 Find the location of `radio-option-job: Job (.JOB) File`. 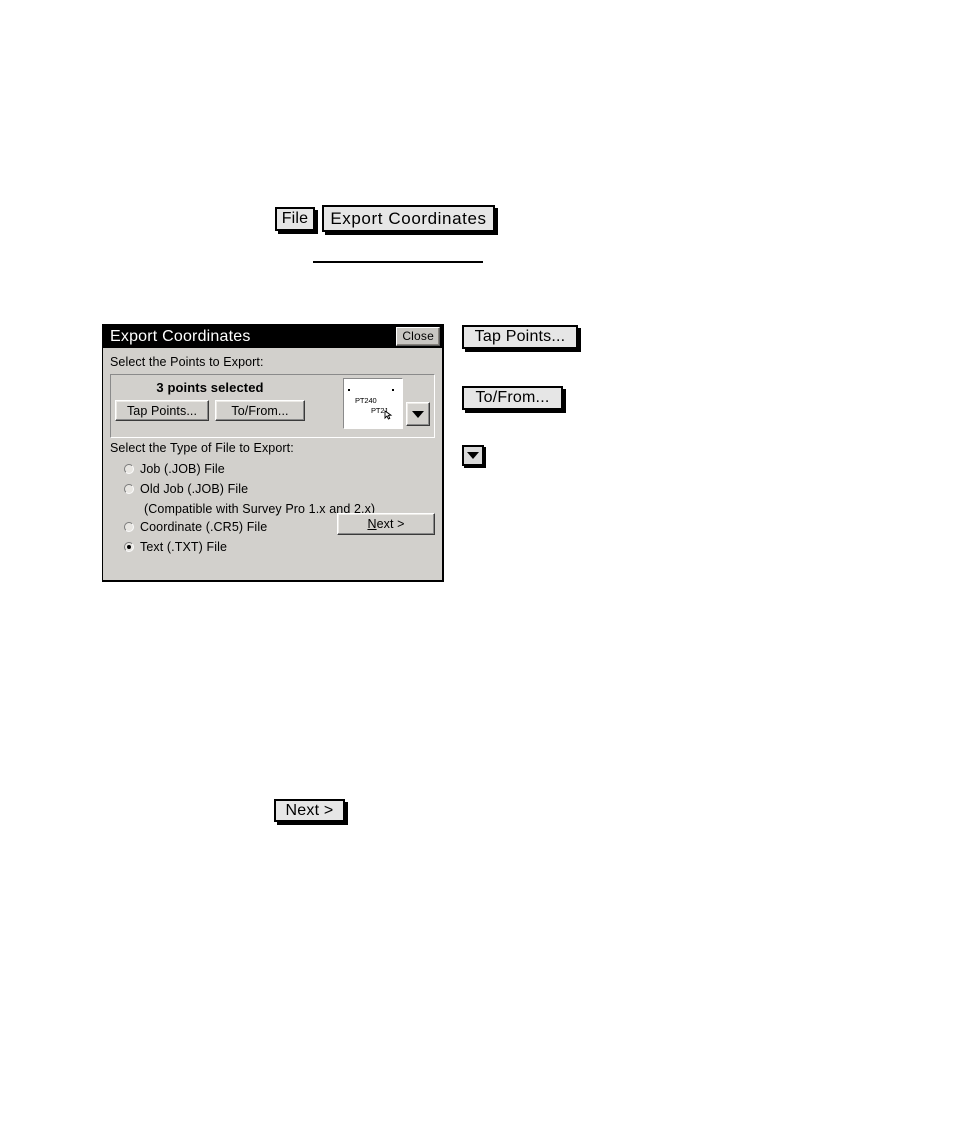

radio-option-job: Job (.JOB) File is located at coordinates (272, 470).